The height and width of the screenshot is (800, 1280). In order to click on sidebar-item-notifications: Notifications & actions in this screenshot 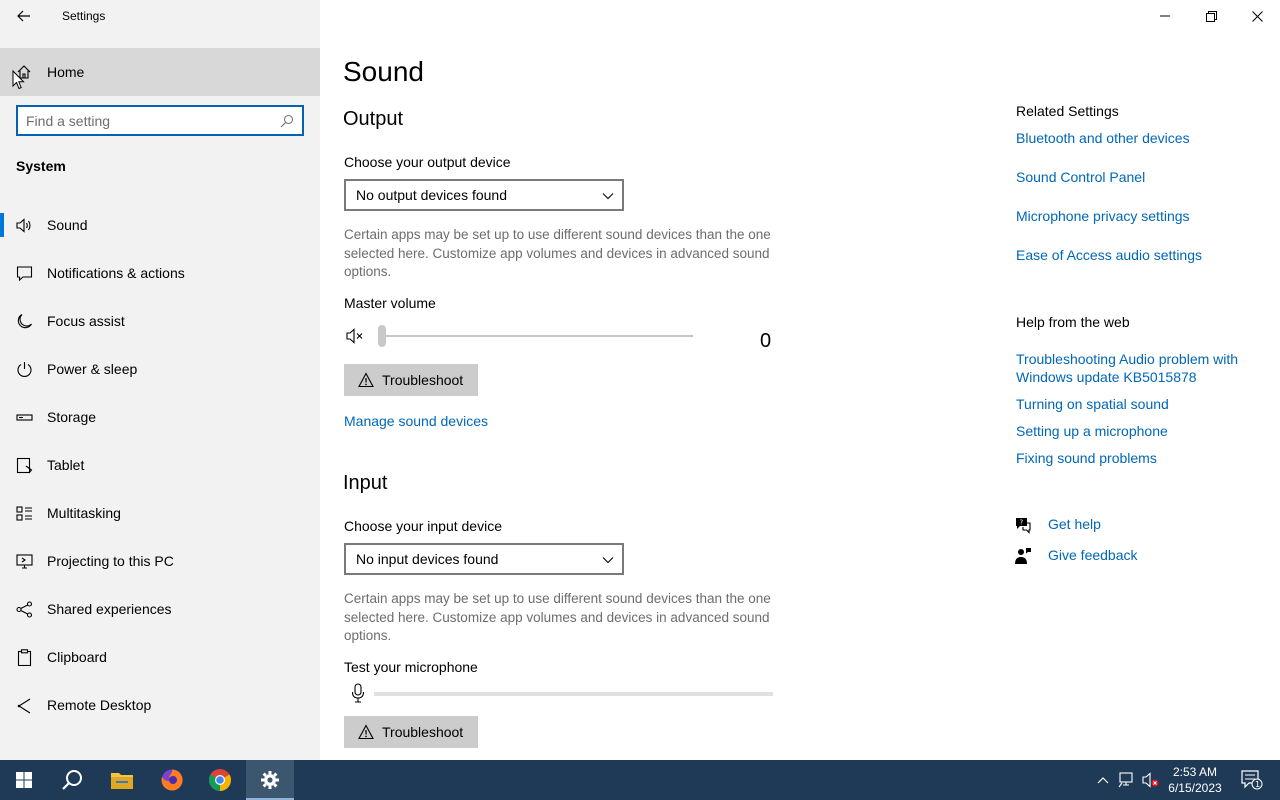, I will do `click(160, 273)`.